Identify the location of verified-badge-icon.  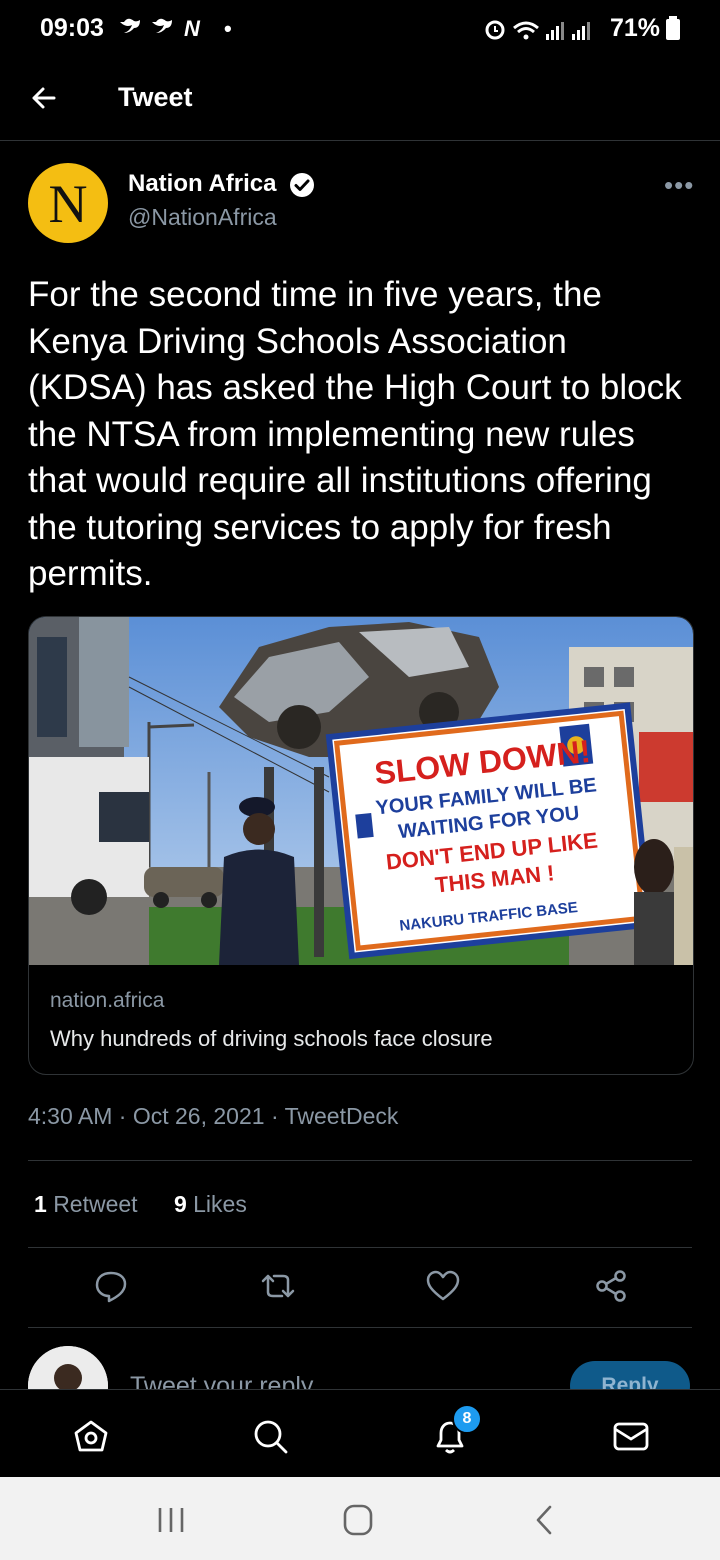
(302, 185).